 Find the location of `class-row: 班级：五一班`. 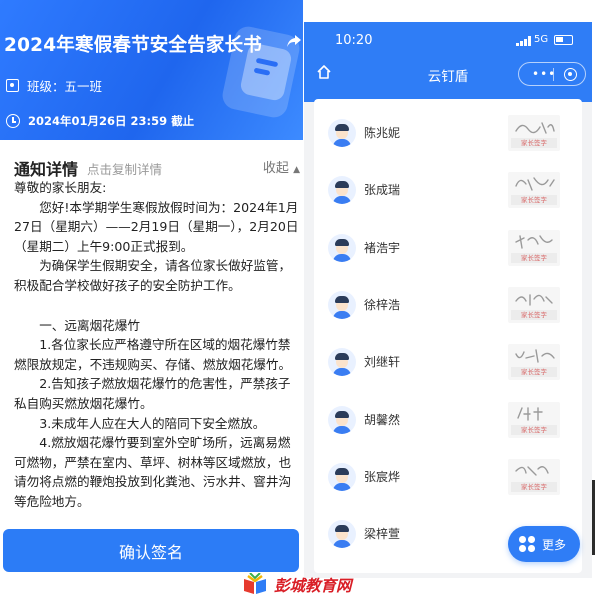

class-row: 班级：五一班 is located at coordinates (54, 85).